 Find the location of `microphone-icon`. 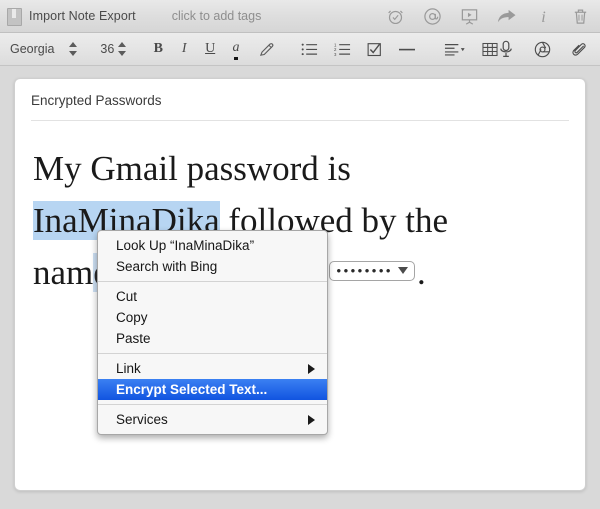

microphone-icon is located at coordinates (506, 49).